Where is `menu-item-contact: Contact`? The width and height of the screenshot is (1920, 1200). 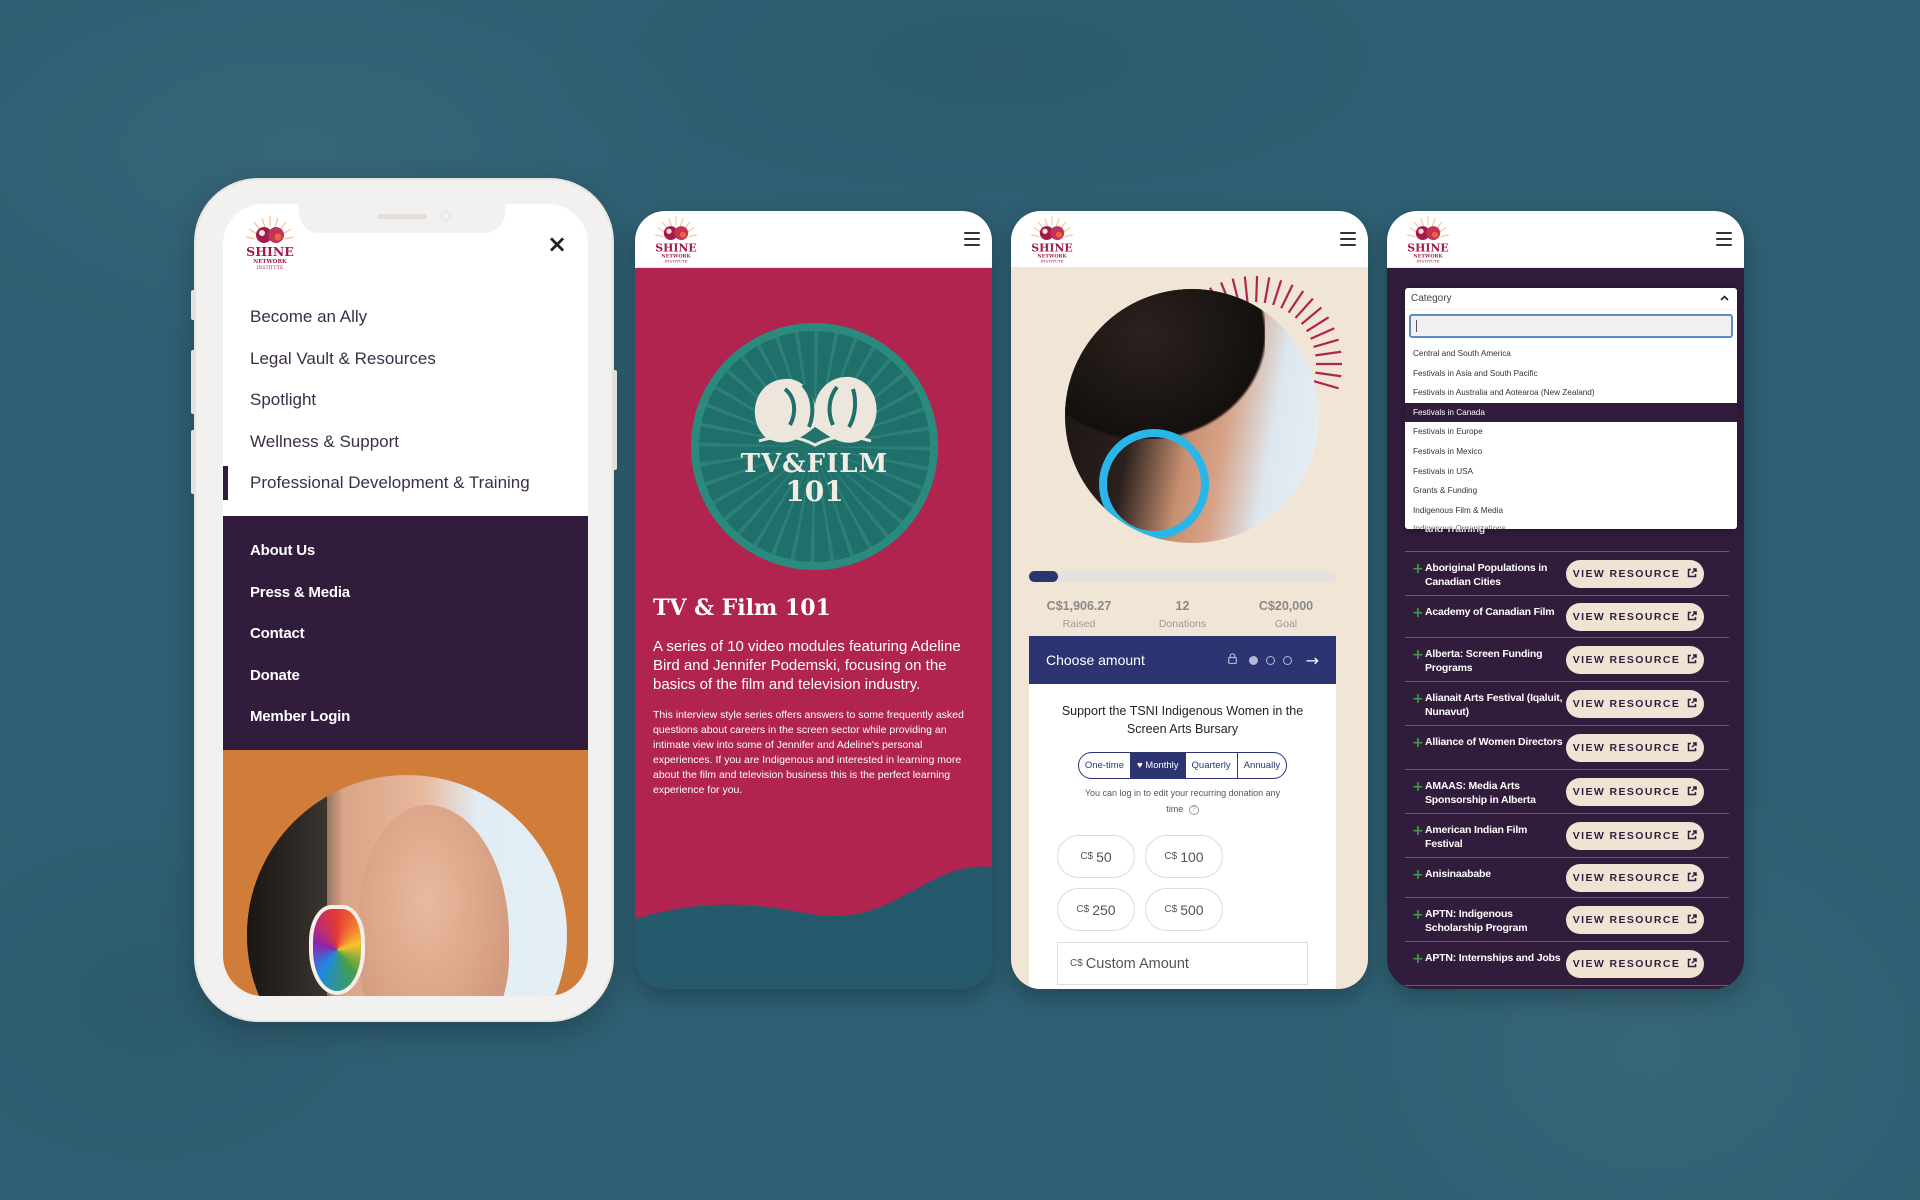
menu-item-contact: Contact is located at coordinates (405, 634).